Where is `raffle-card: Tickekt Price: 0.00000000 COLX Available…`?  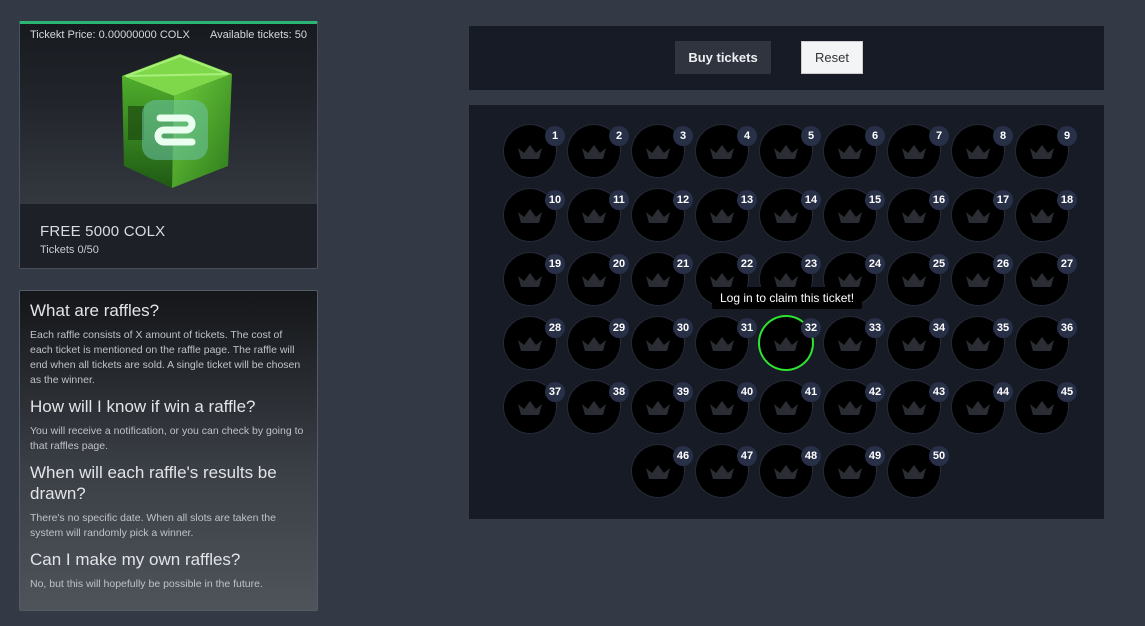
raffle-card: Tickekt Price: 0.00000000 COLX Available… is located at coordinates (168, 145).